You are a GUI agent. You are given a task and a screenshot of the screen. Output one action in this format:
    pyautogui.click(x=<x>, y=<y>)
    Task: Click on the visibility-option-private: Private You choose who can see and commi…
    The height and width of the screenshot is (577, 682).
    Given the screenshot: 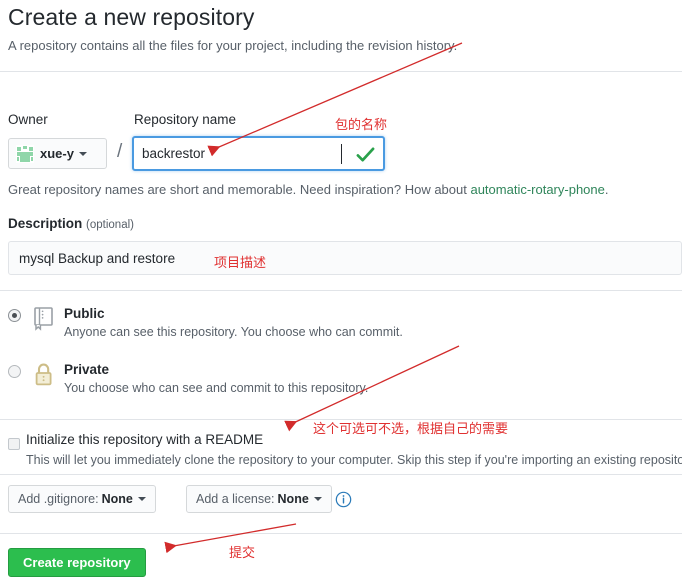 What is the action you would take?
    pyautogui.click(x=338, y=382)
    